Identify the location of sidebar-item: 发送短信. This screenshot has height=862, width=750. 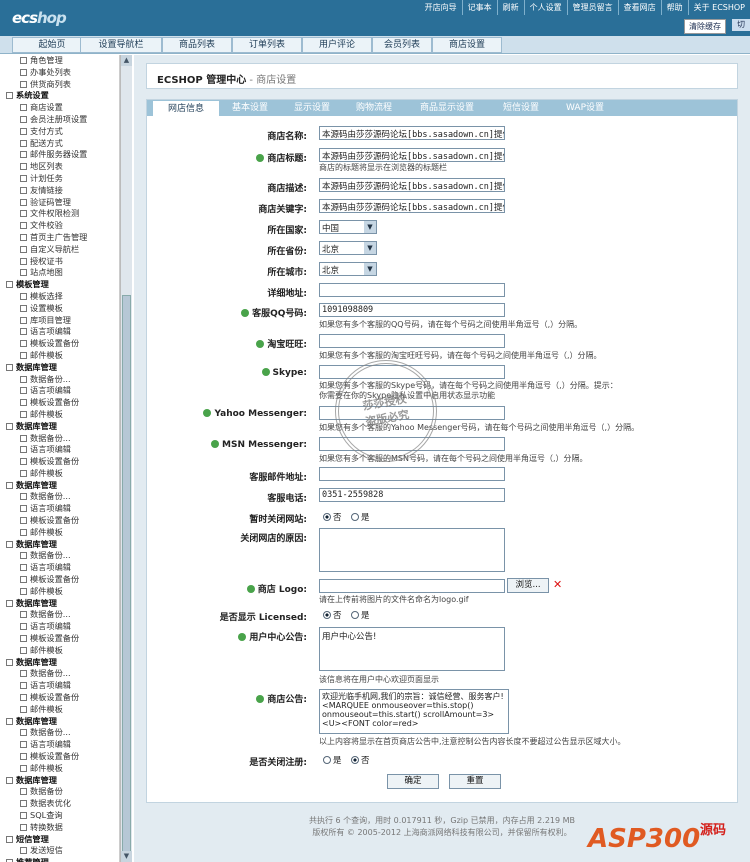
(59, 851).